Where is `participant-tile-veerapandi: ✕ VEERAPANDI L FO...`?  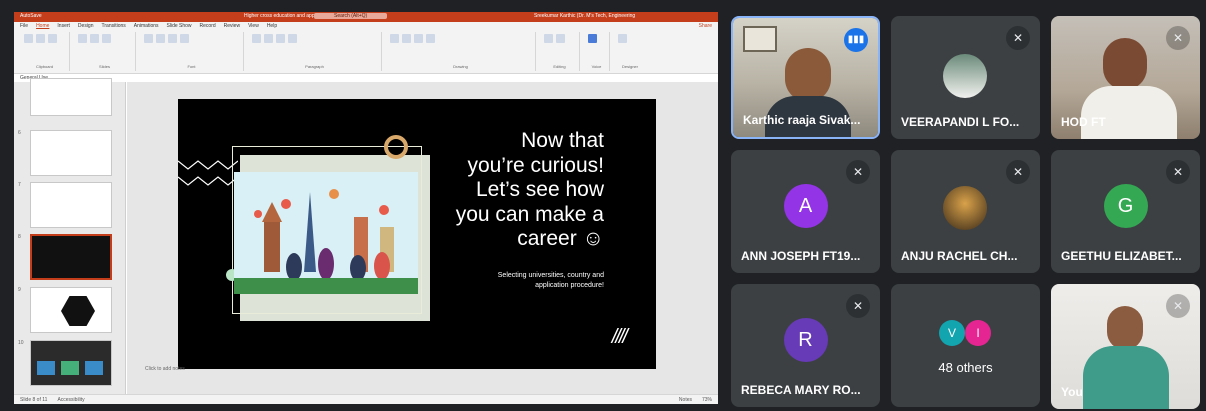 participant-tile-veerapandi: ✕ VEERAPANDI L FO... is located at coordinates (965, 77).